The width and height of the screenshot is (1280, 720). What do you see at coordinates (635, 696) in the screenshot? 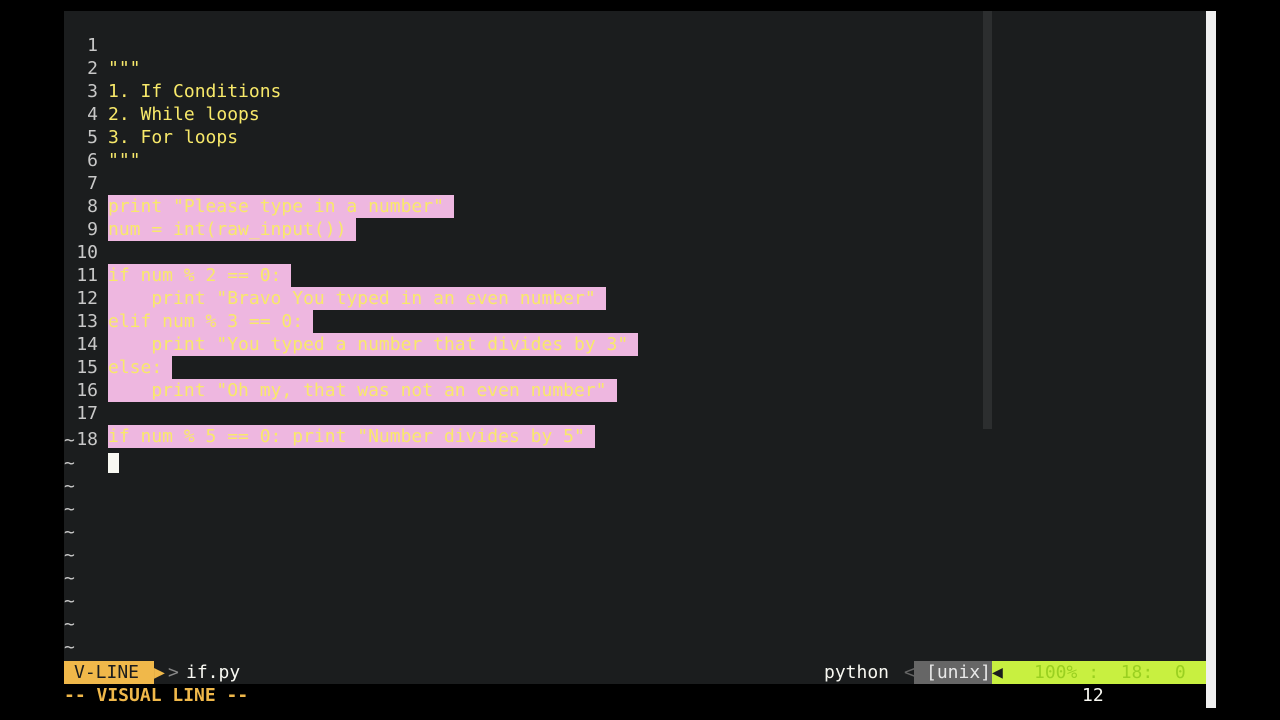
I see `command-line: -- VISUAL LINE -- 12` at bounding box center [635, 696].